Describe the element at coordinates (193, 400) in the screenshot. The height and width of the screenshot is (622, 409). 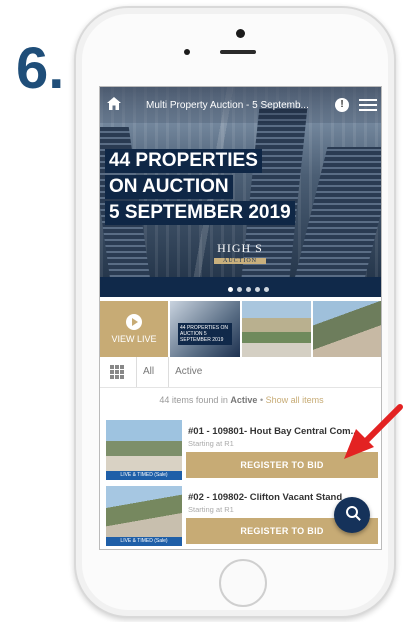
I see `found-prefix: 44 items found in` at that location.